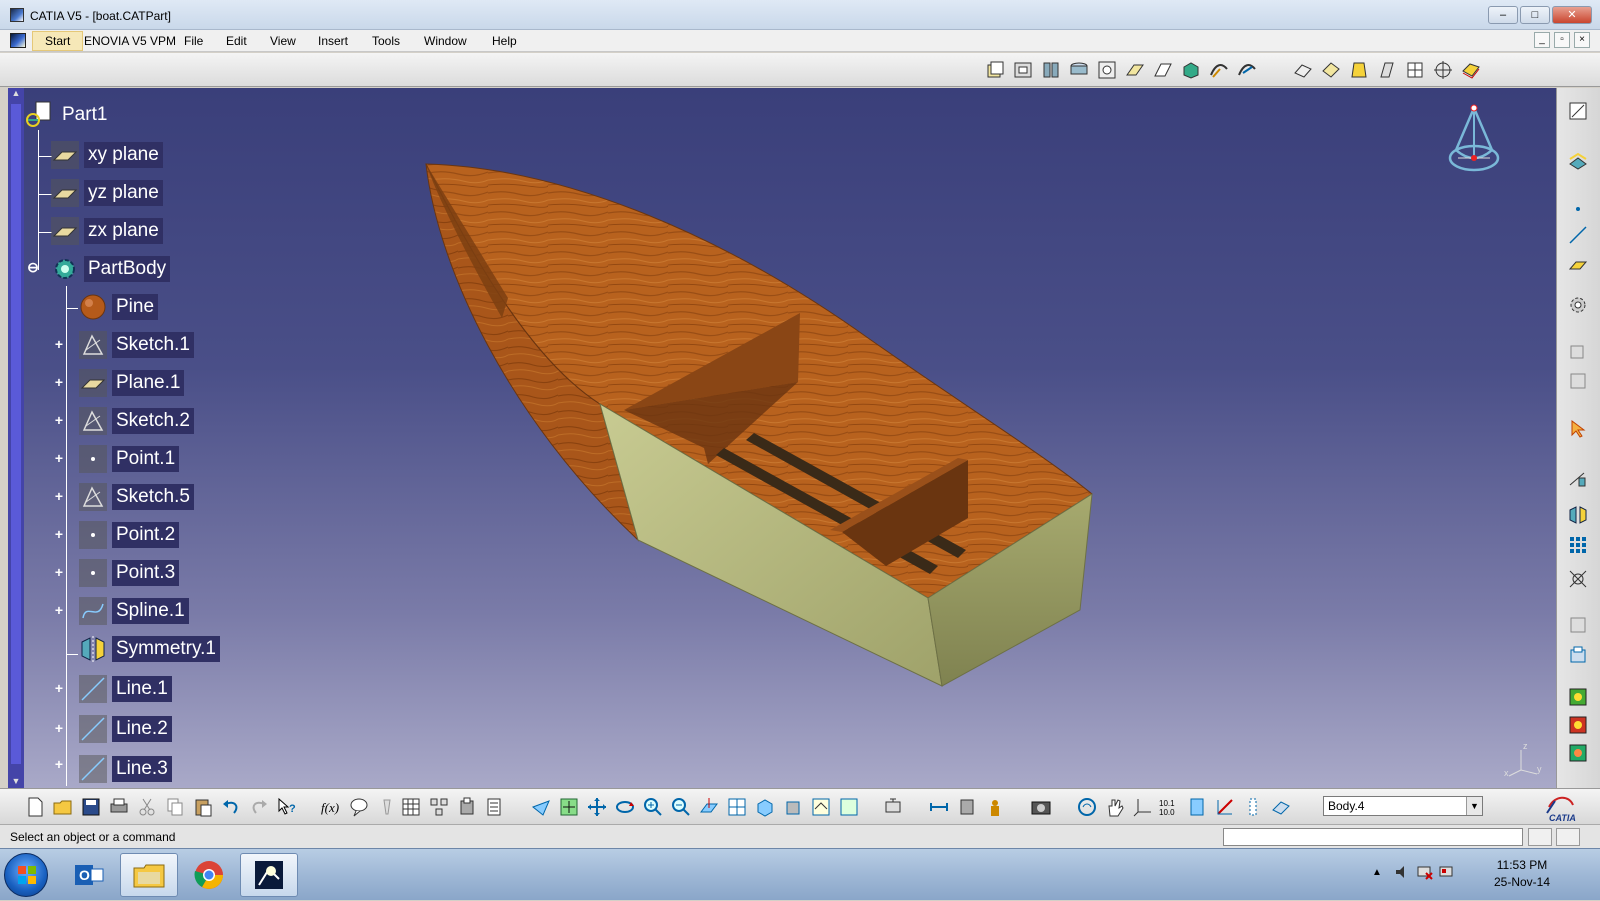 The width and height of the screenshot is (1600, 901). What do you see at coordinates (439, 807) in the screenshot?
I see `catalog-icon` at bounding box center [439, 807].